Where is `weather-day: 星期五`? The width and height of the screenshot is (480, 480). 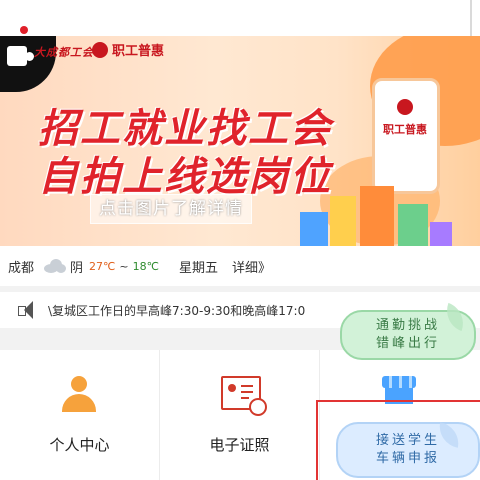 weather-day: 星期五 is located at coordinates (198, 268).